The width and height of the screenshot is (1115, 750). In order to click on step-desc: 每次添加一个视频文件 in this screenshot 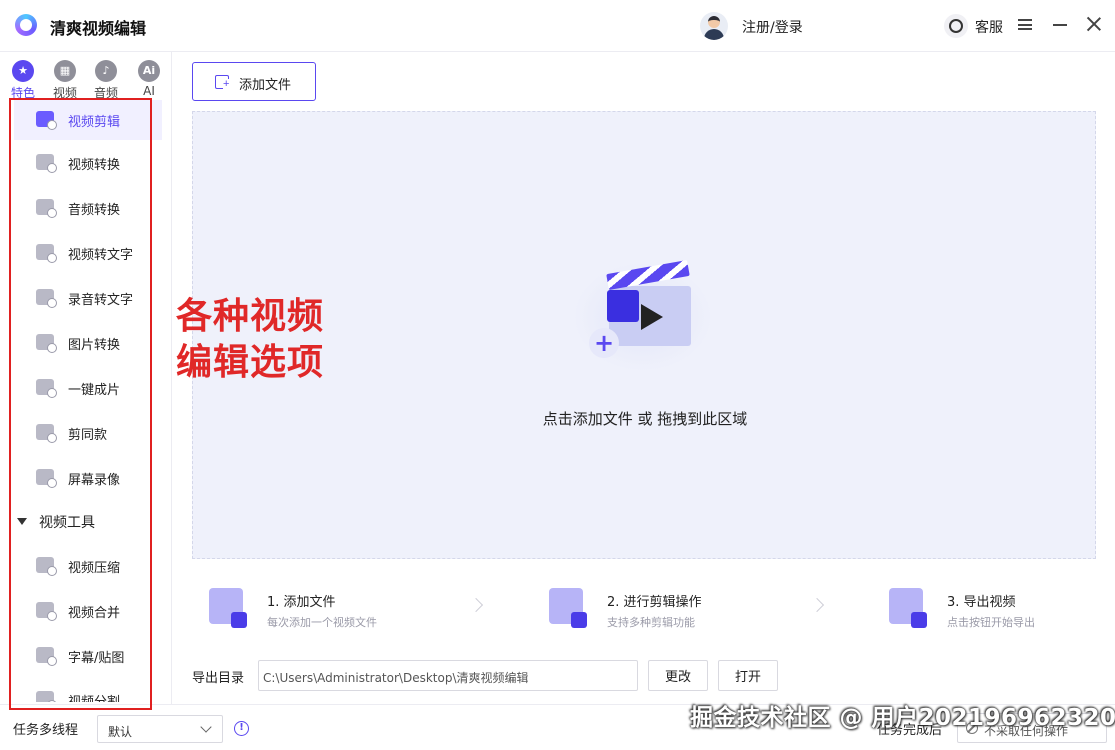, I will do `click(322, 622)`.